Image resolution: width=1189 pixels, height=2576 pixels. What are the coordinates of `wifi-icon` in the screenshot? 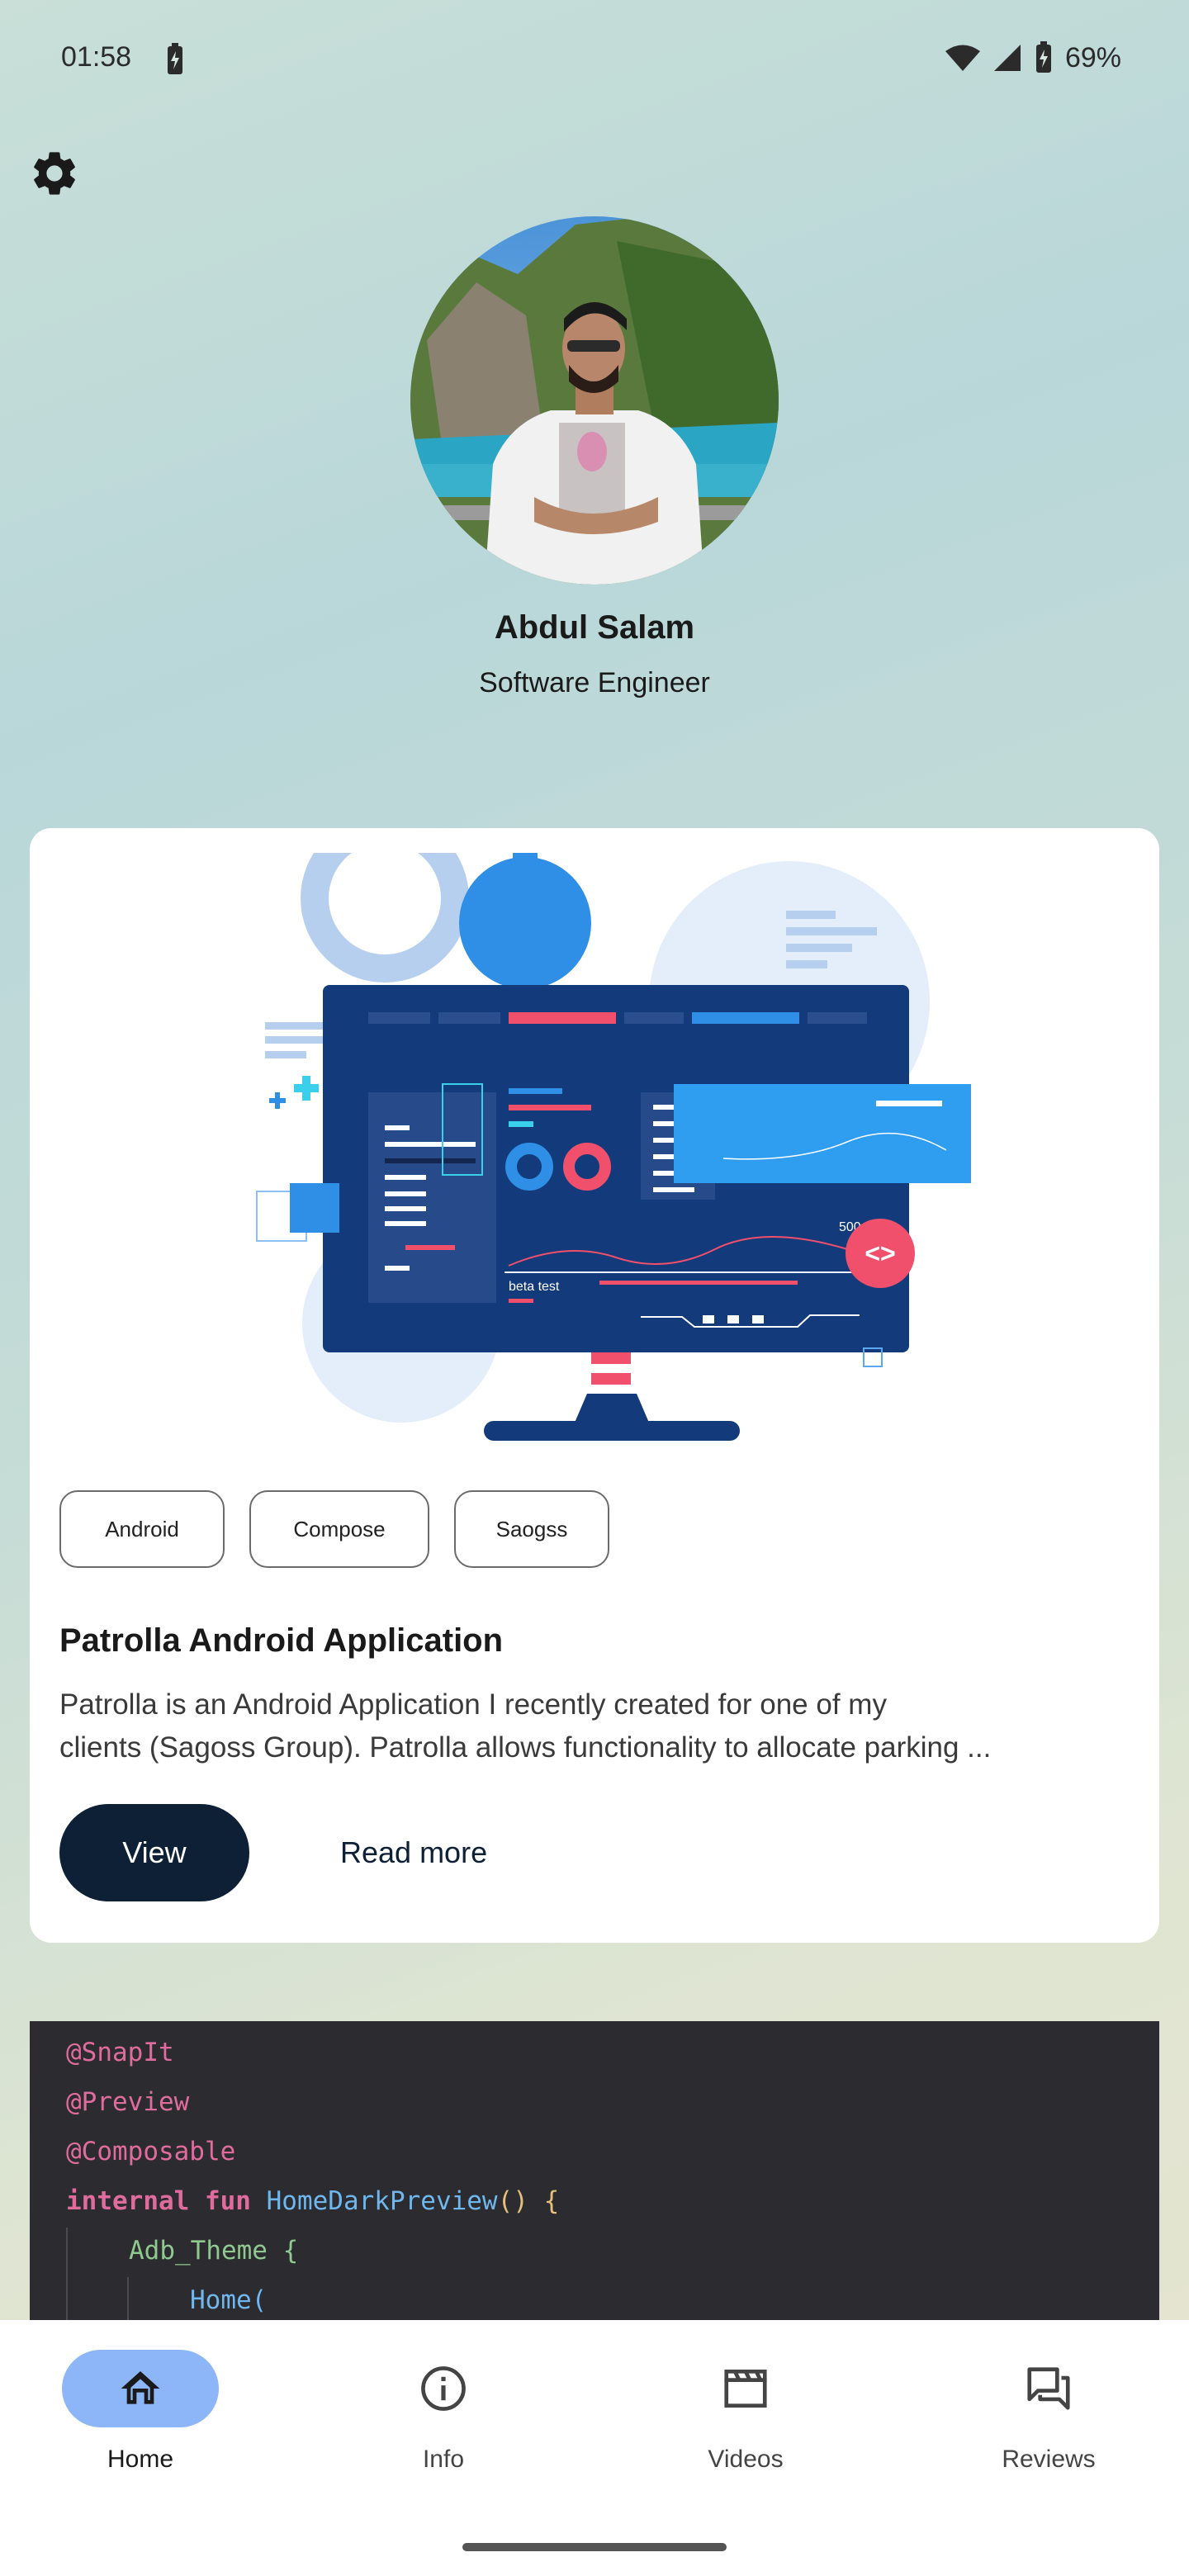 It's located at (962, 58).